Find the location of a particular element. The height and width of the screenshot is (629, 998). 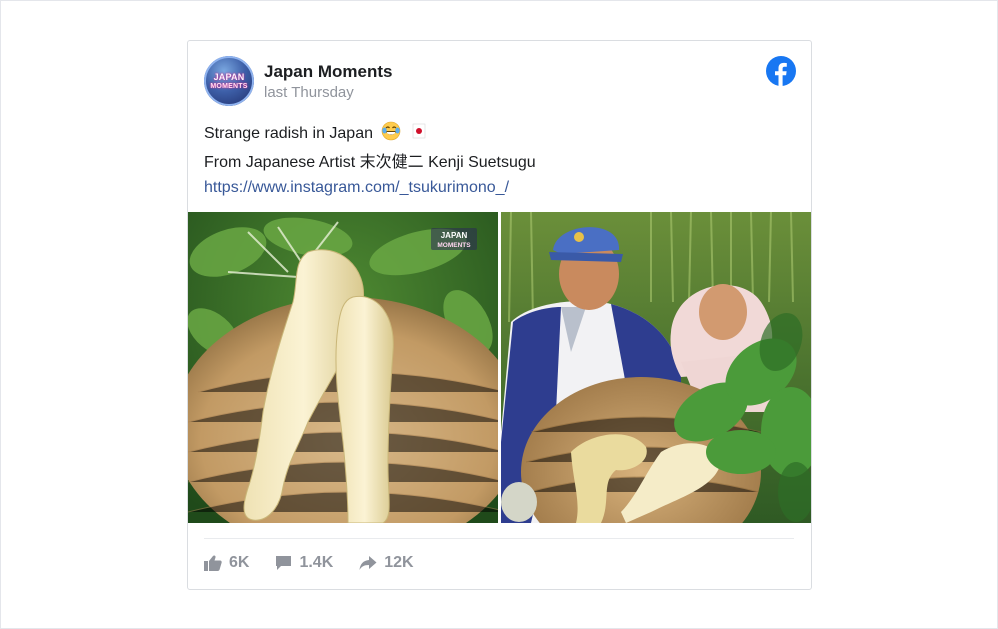

thumbs-up-icon is located at coordinates (213, 563).